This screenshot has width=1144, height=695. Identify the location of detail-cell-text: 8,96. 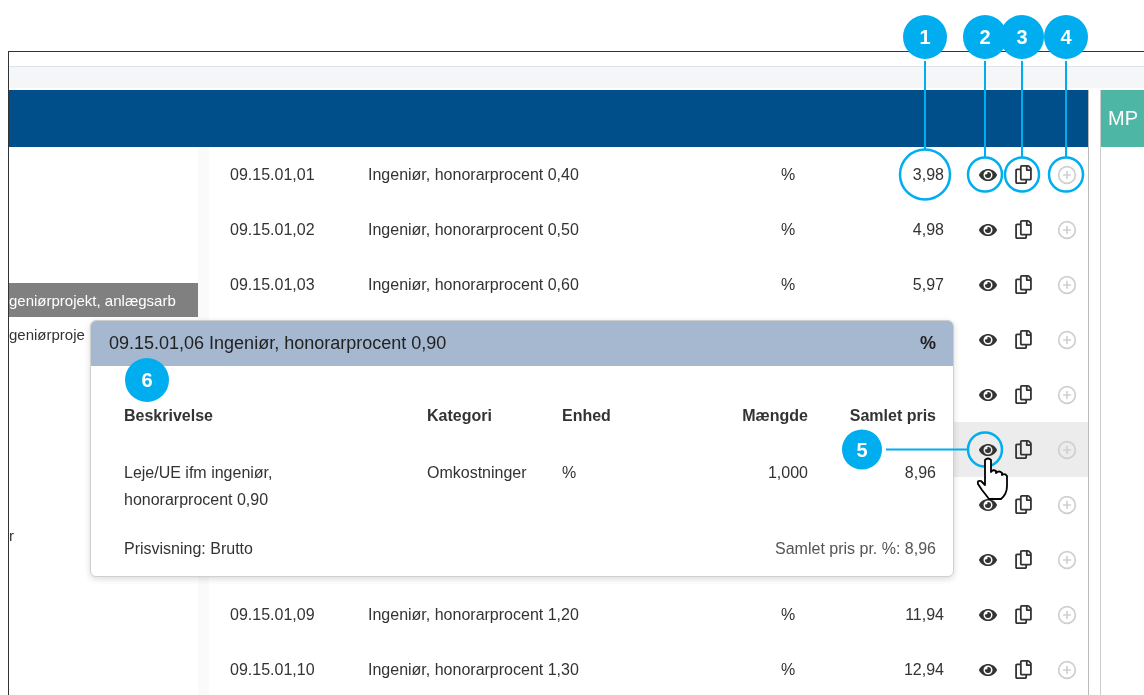
(920, 473).